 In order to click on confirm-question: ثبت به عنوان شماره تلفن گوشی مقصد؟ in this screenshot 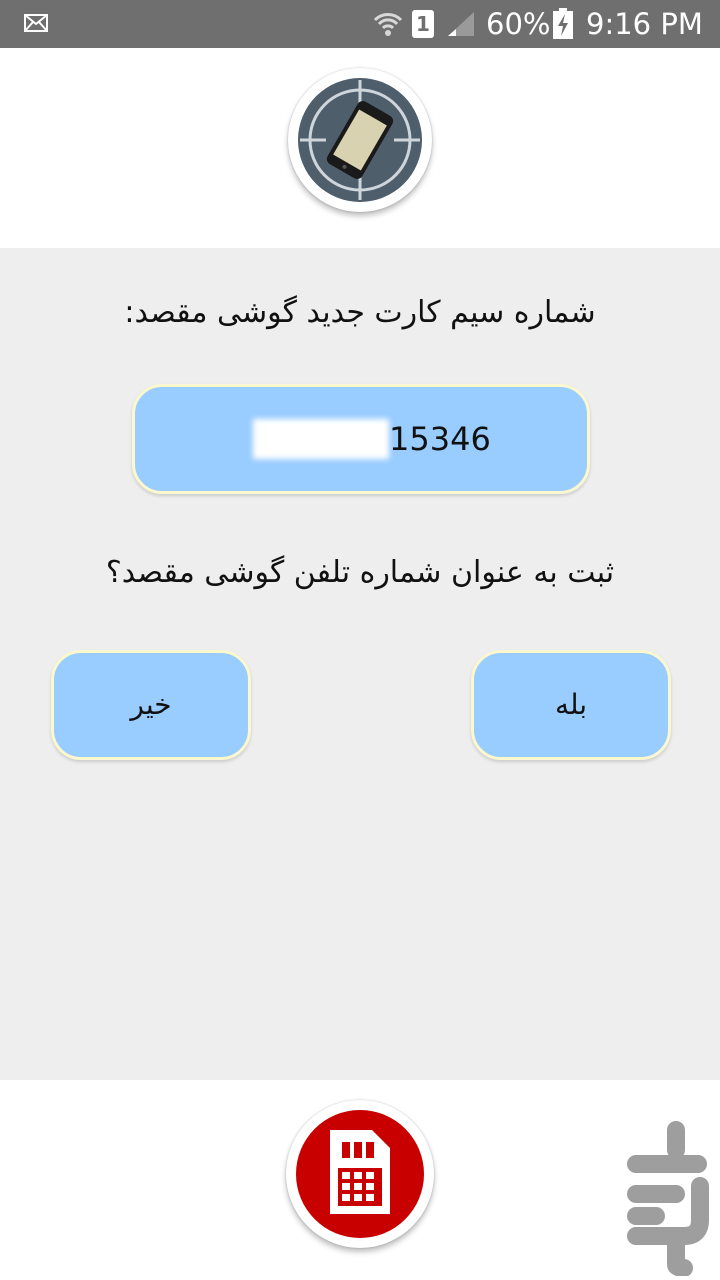, I will do `click(360, 572)`.